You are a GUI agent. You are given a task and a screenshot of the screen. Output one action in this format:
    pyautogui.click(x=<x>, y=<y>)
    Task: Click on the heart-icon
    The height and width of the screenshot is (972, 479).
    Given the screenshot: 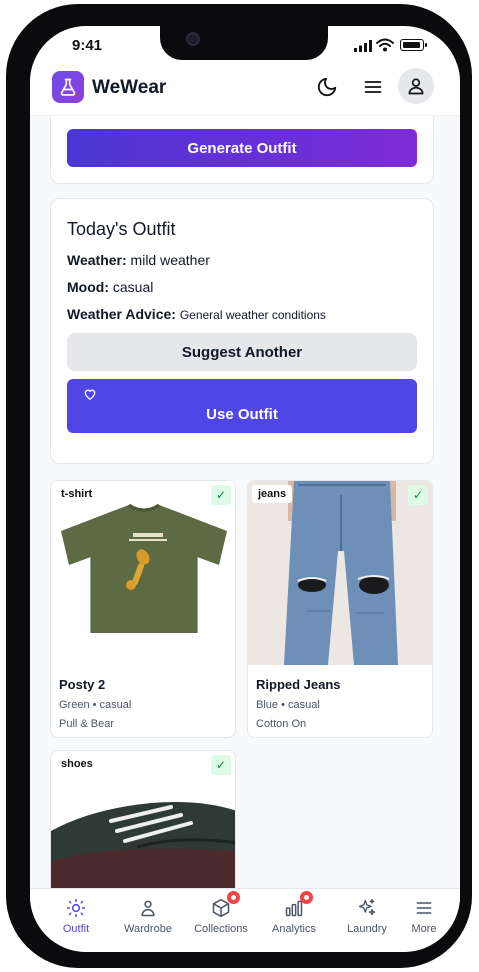 What is the action you would take?
    pyautogui.click(x=90, y=394)
    